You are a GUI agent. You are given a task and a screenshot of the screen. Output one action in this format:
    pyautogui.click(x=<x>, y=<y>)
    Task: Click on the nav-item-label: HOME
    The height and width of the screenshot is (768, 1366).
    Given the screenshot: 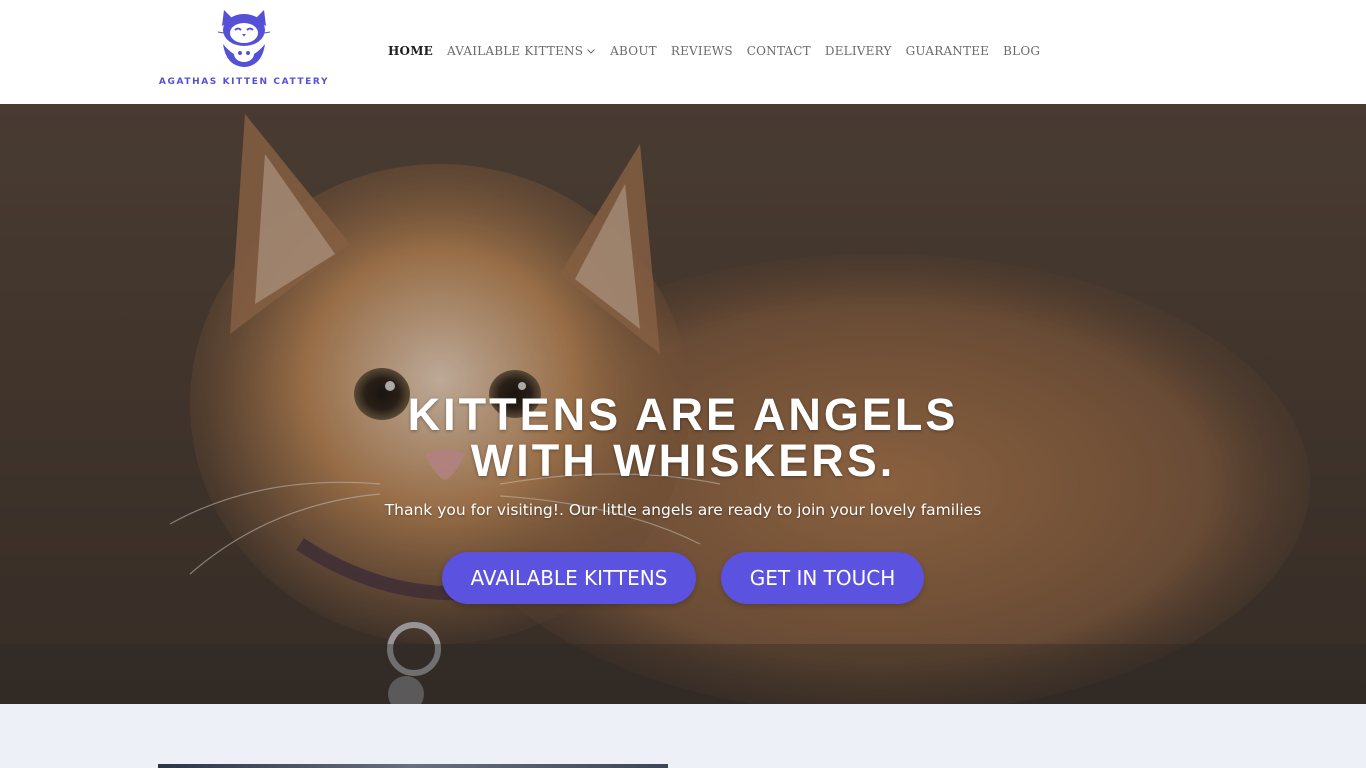 What is the action you would take?
    pyautogui.click(x=411, y=51)
    